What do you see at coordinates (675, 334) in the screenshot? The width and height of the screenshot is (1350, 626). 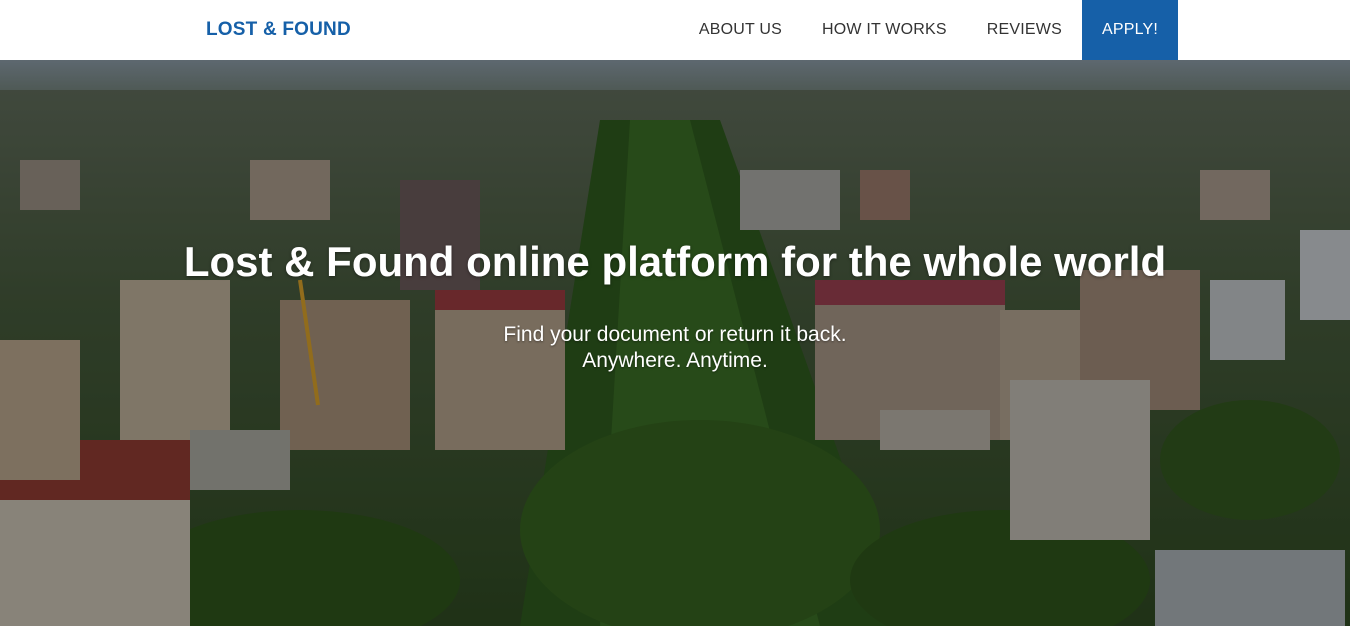 I see `hero-subtitle-line-1: Find your document or return it back.` at bounding box center [675, 334].